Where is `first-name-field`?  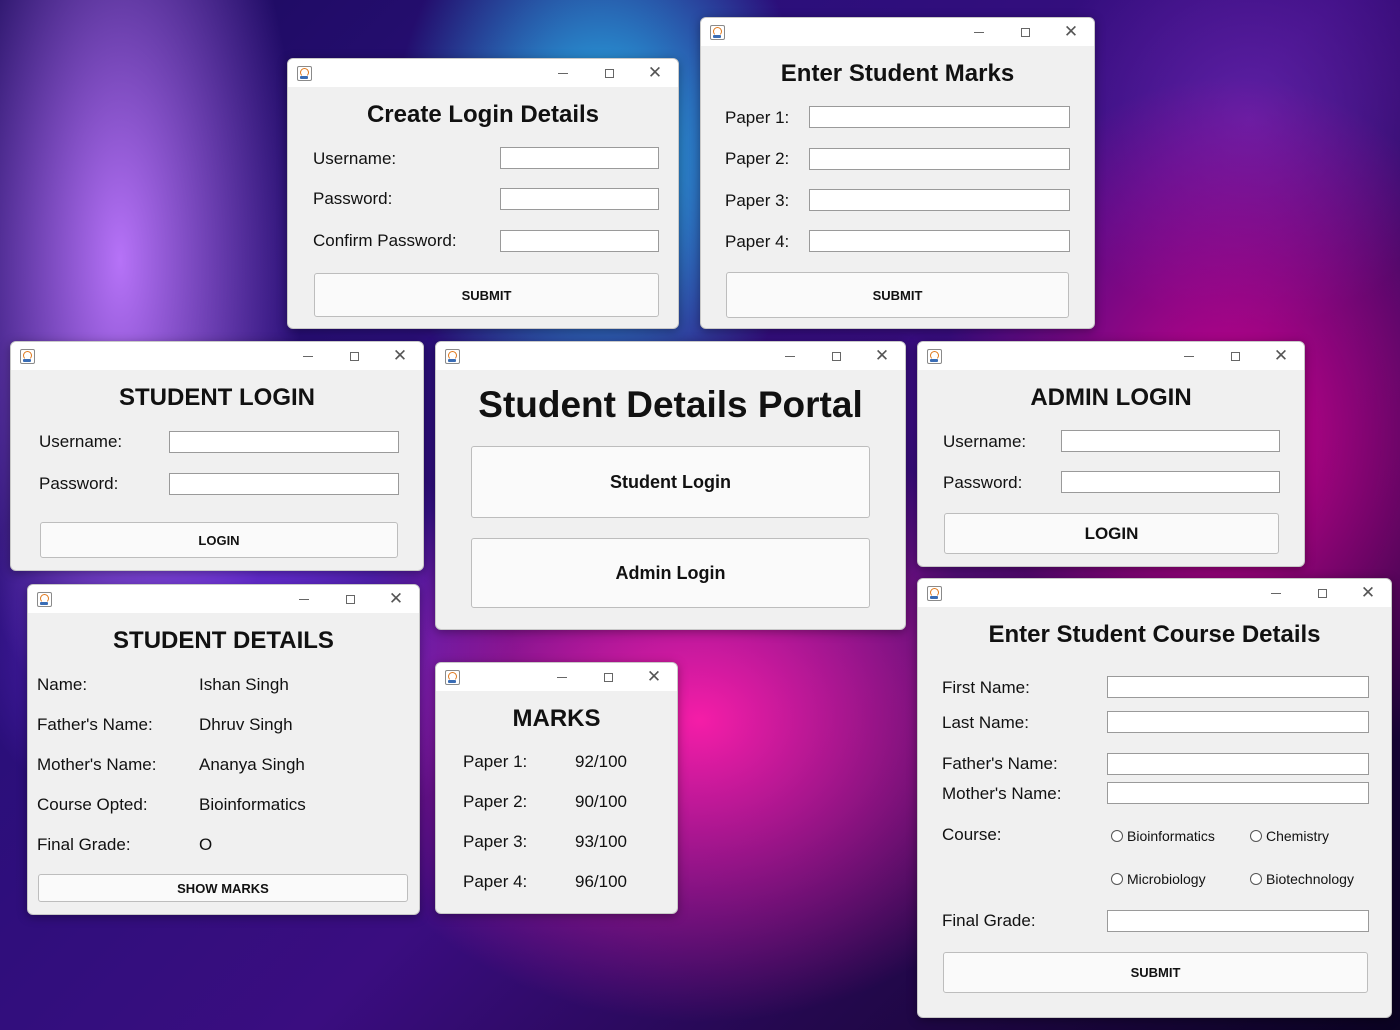
first-name-field is located at coordinates (1238, 687).